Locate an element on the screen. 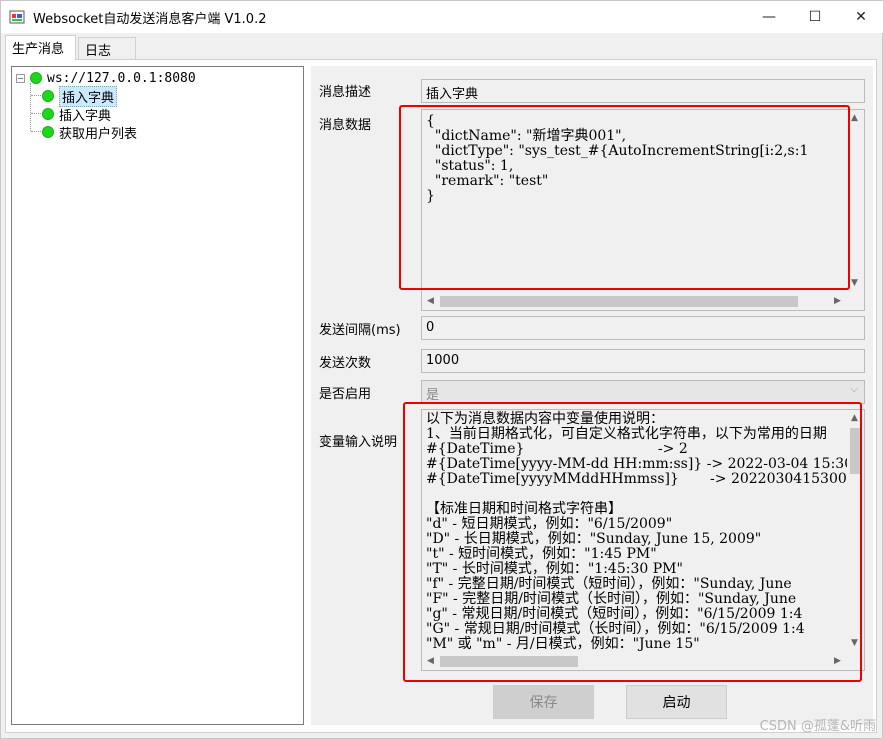 The image size is (883, 739). chevron-down-icon: ⌵ is located at coordinates (854, 389).